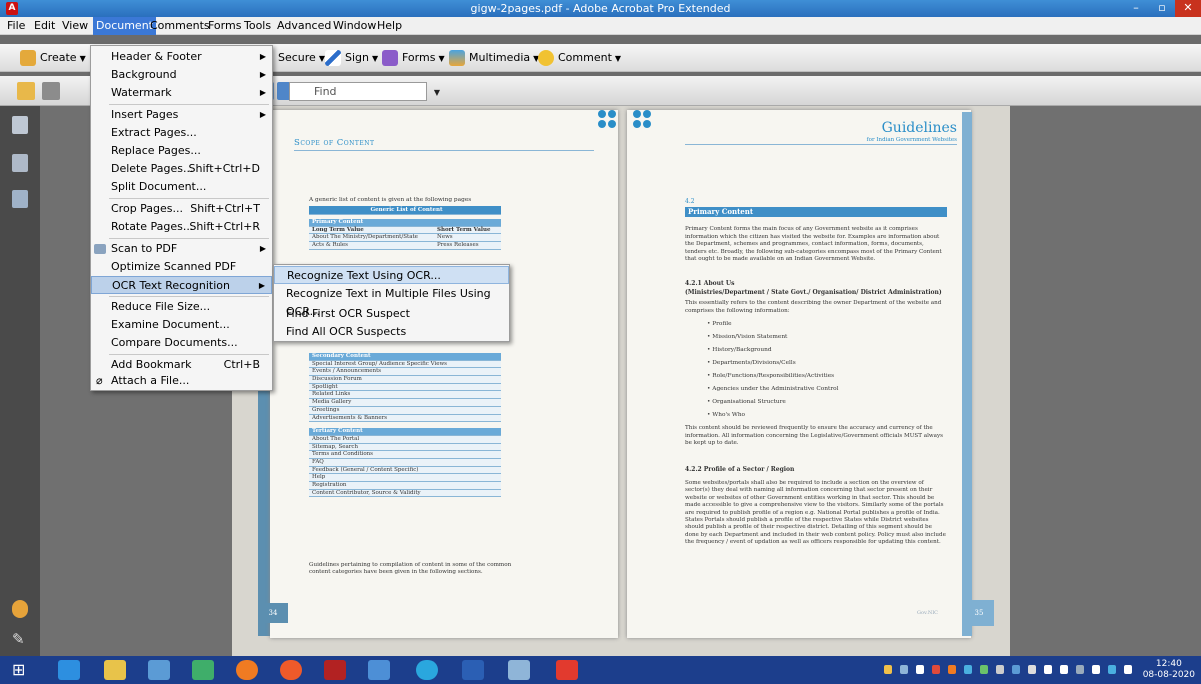 The height and width of the screenshot is (684, 1201). Describe the element at coordinates (751, 363) in the screenshot. I see `bullet-item: • Departments/Divisions/Cells` at that location.